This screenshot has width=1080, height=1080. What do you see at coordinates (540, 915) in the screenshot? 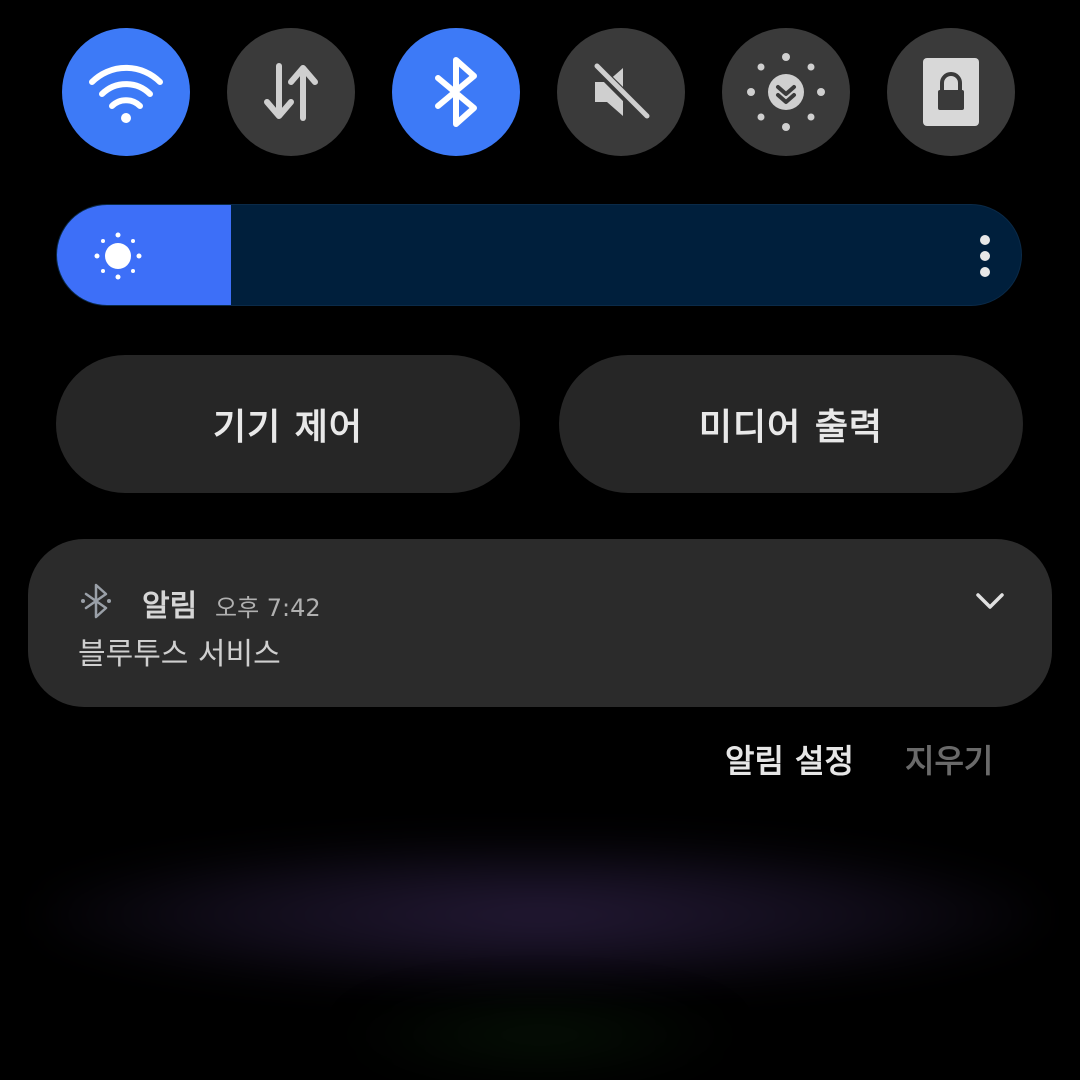
I see `background-blur` at bounding box center [540, 915].